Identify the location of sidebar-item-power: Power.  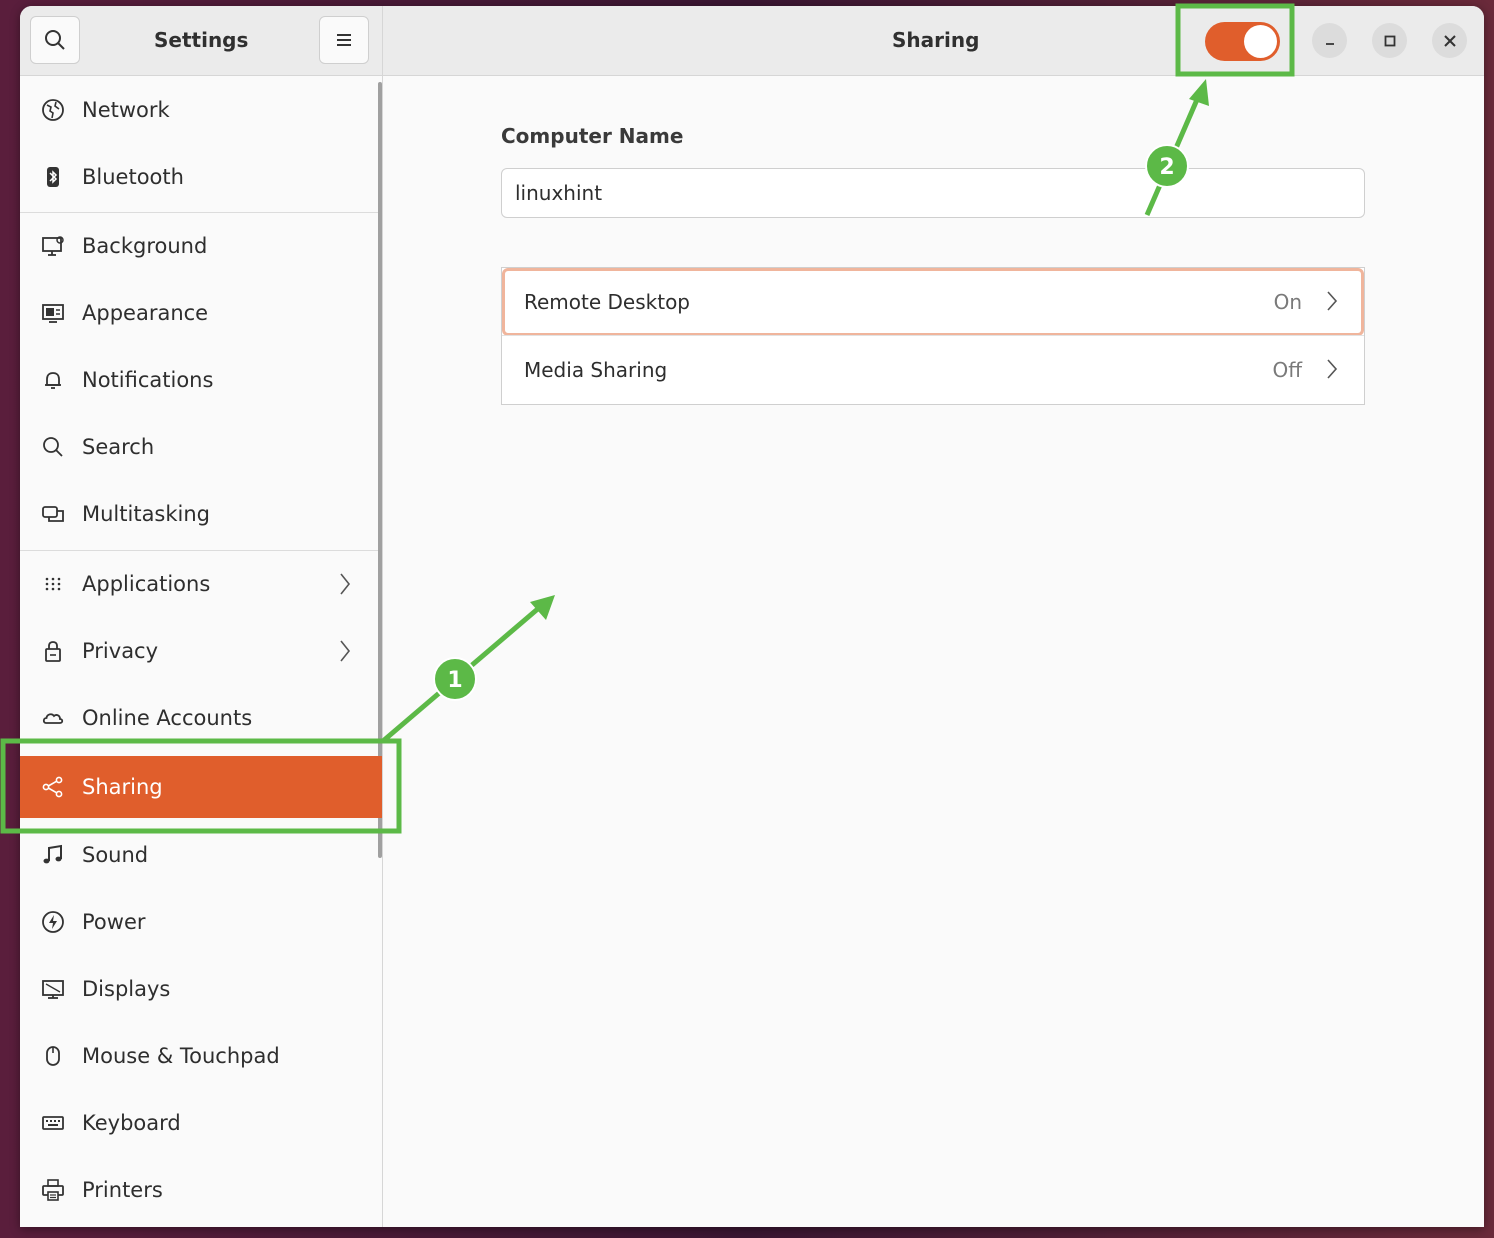
(198, 922).